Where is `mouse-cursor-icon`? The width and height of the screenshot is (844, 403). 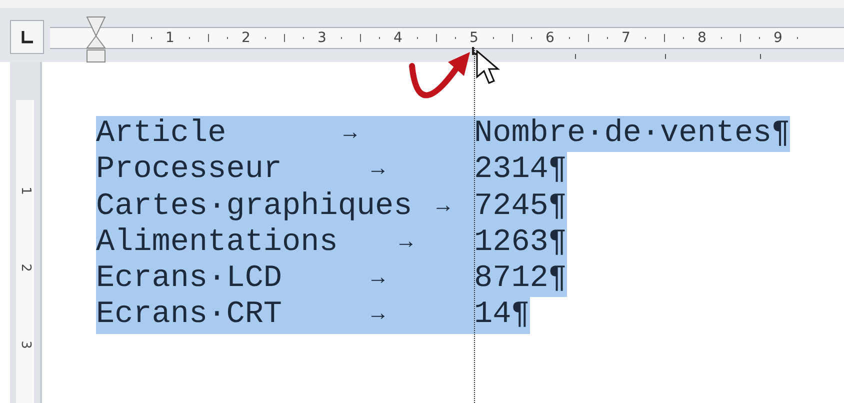
mouse-cursor-icon is located at coordinates (489, 68).